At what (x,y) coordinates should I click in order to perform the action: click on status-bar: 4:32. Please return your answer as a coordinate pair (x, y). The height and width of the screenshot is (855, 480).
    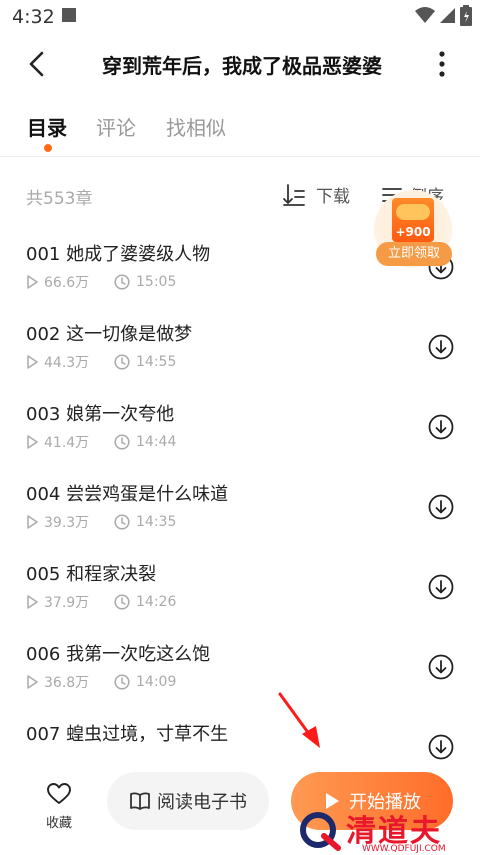
    Looking at the image, I should click on (240, 17).